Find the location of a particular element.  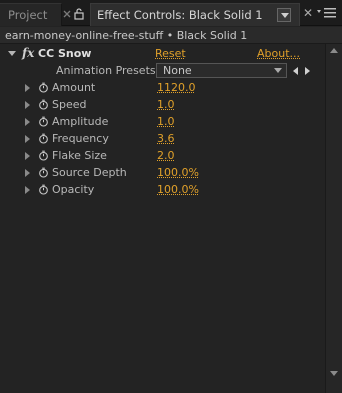

property-label: Frequency is located at coordinates (80, 138).